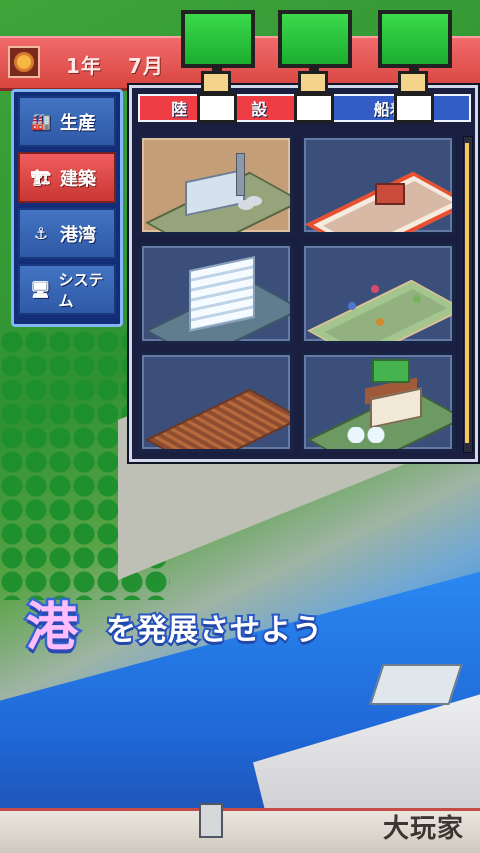 This screenshot has height=853, width=480. Describe the element at coordinates (211, 820) in the screenshot. I see `mooring-post` at that location.